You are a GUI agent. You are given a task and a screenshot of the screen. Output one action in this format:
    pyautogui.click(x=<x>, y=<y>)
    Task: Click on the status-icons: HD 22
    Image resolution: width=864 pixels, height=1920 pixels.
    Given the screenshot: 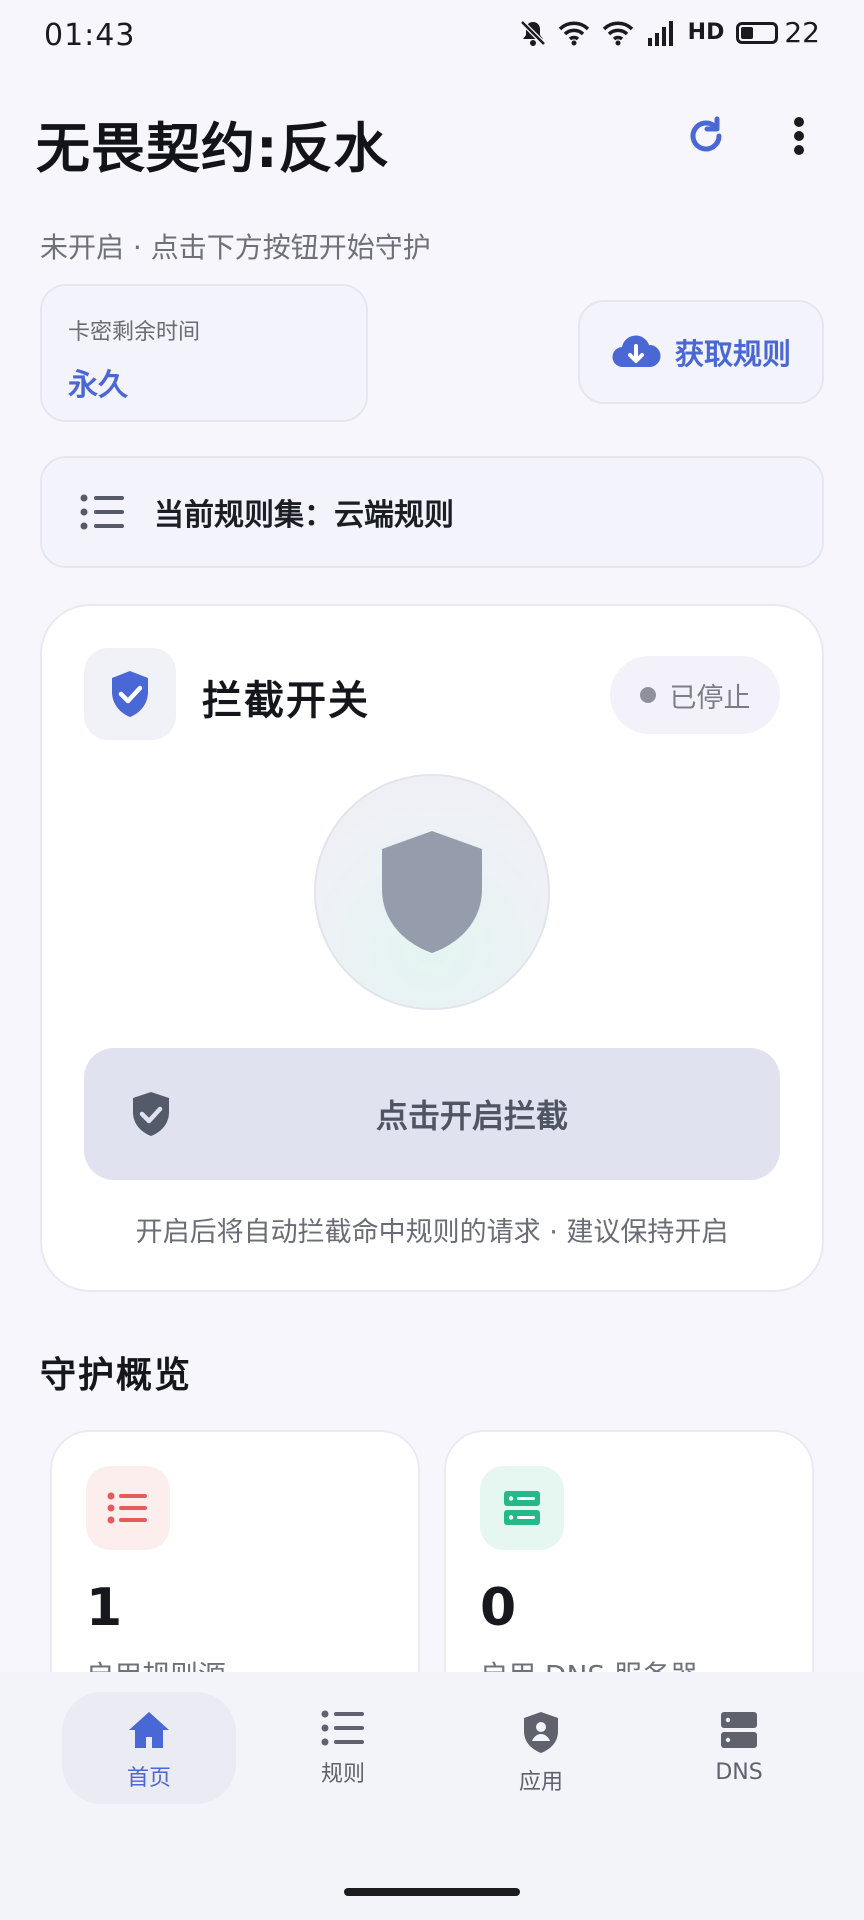 What is the action you would take?
    pyautogui.click(x=669, y=32)
    